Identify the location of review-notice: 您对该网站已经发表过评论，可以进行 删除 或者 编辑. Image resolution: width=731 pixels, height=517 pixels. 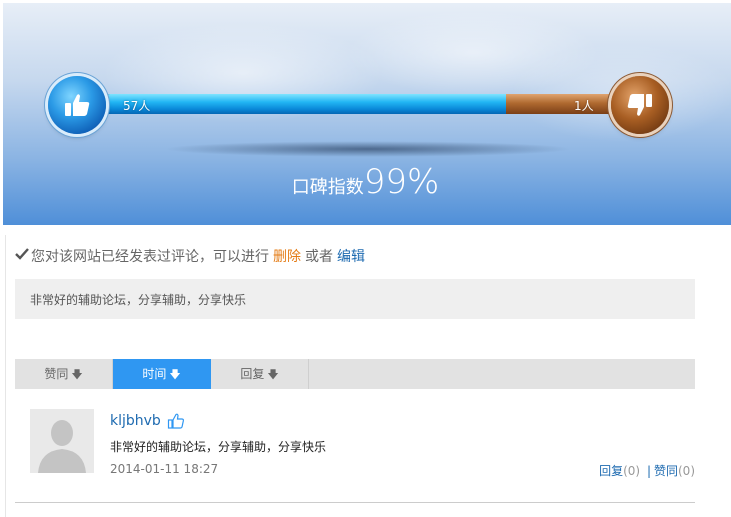
(190, 256).